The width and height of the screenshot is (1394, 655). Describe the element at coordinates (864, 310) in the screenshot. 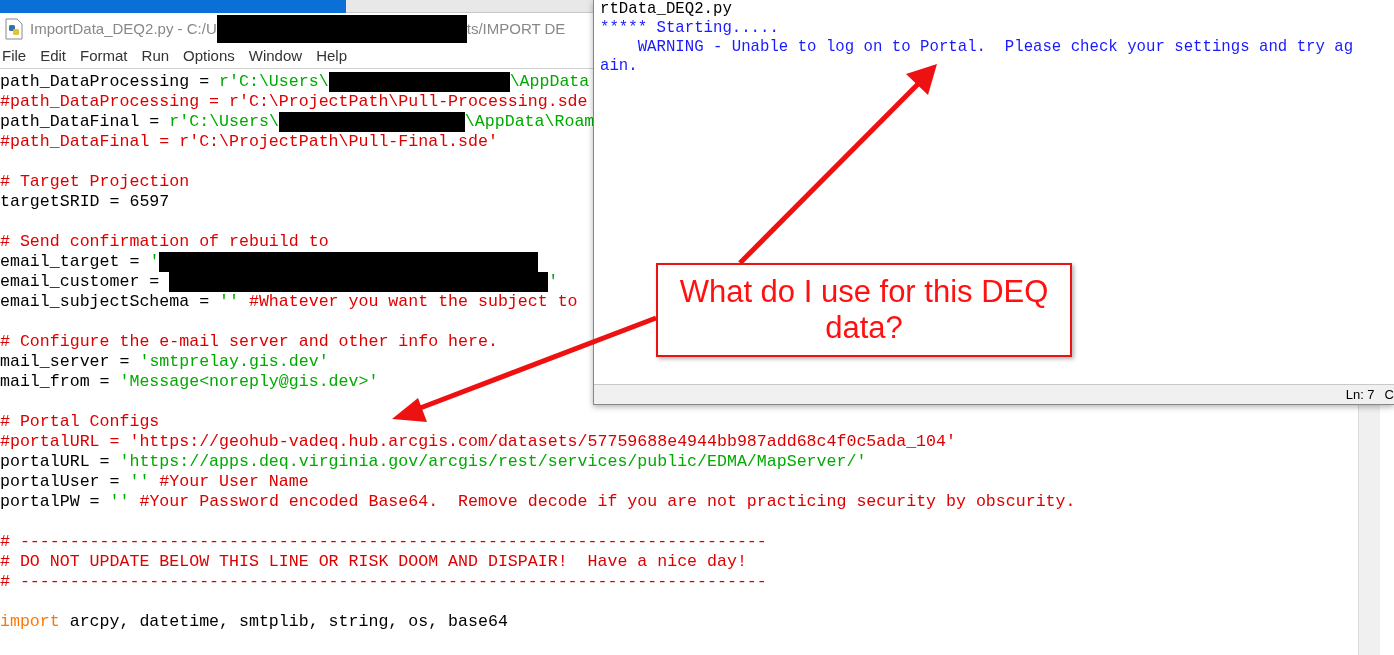

I see `callout-text: What do I use for this DEQ data?` at that location.